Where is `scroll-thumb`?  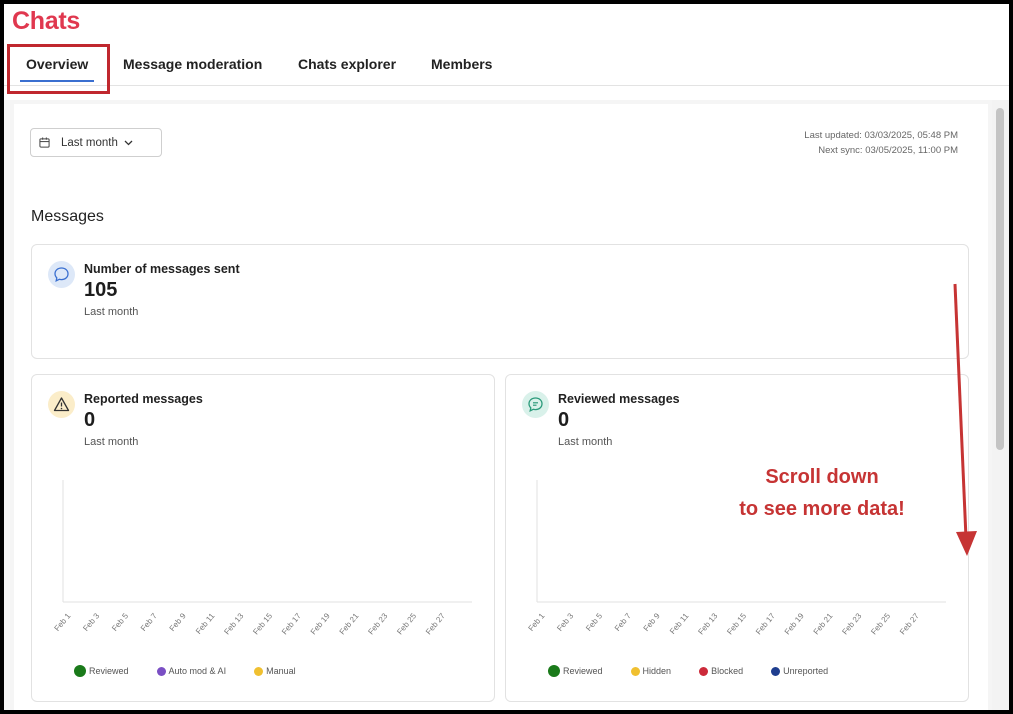 scroll-thumb is located at coordinates (1000, 279).